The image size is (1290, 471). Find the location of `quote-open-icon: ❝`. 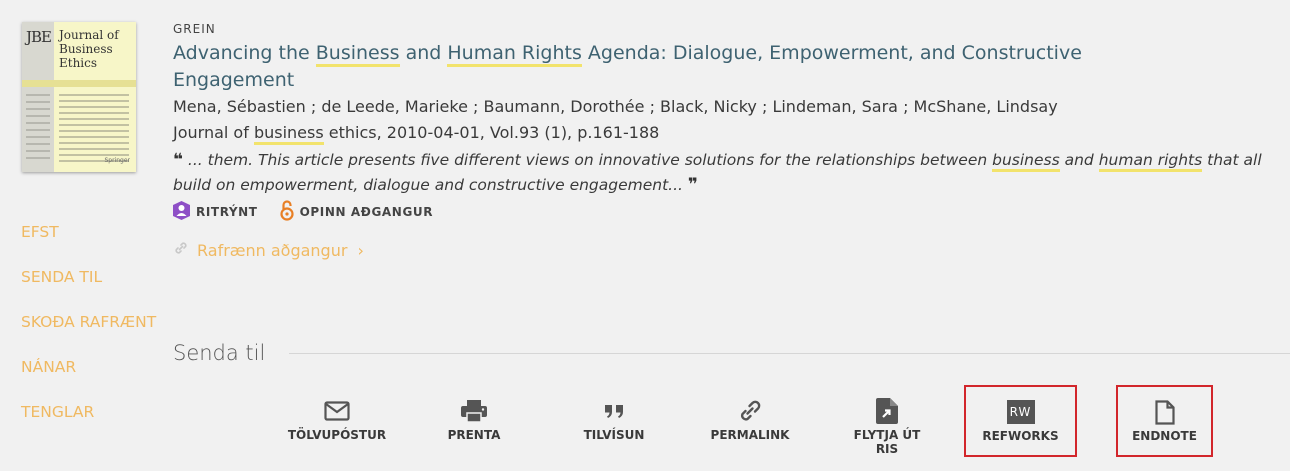

quote-open-icon: ❝ is located at coordinates (178, 160).